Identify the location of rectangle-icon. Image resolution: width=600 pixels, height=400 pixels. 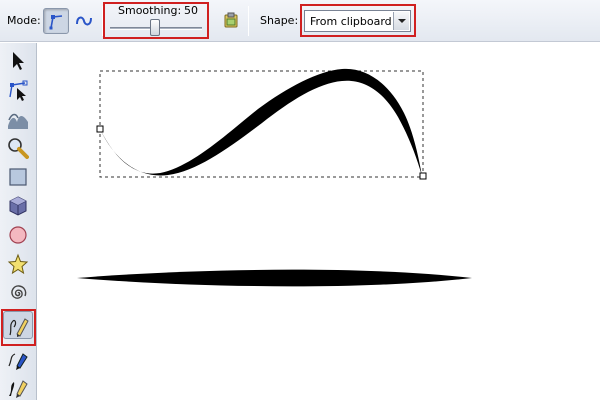
(18, 177).